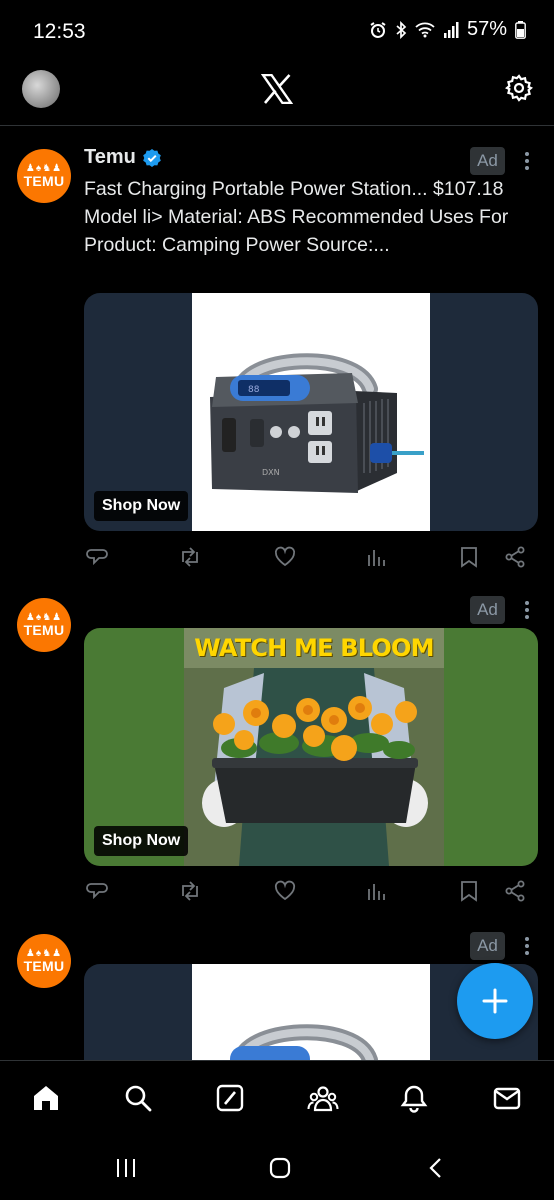 The image size is (554, 1200). Describe the element at coordinates (436, 1168) in the screenshot. I see `back-icon` at that location.